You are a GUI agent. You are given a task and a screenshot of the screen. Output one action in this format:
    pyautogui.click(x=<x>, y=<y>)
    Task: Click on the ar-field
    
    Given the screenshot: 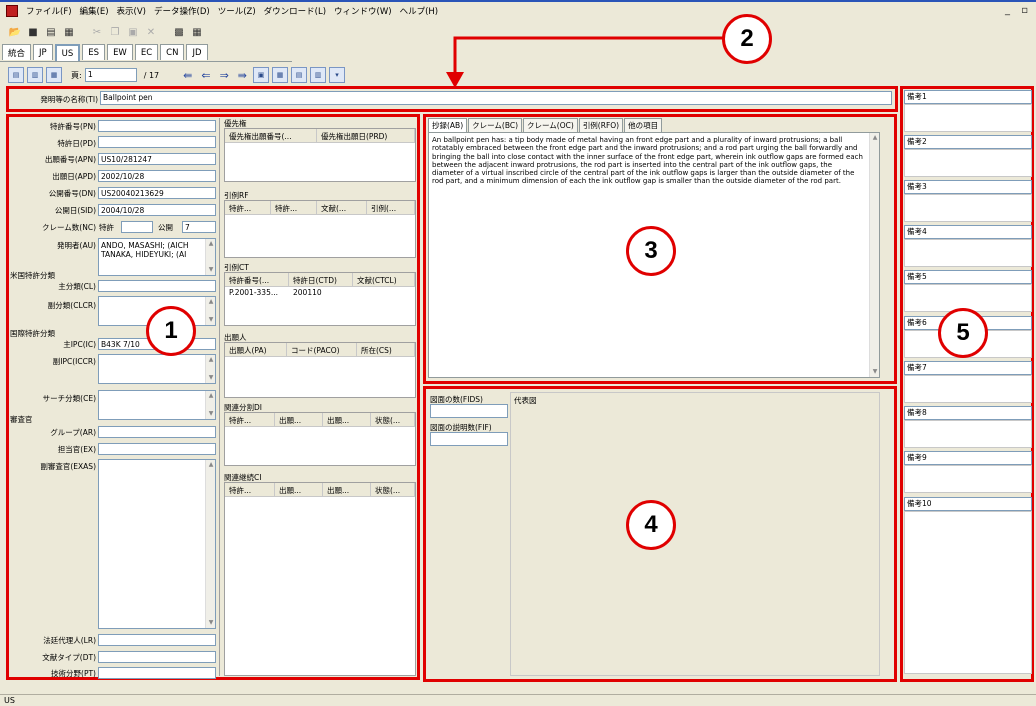 What is the action you would take?
    pyautogui.click(x=157, y=432)
    